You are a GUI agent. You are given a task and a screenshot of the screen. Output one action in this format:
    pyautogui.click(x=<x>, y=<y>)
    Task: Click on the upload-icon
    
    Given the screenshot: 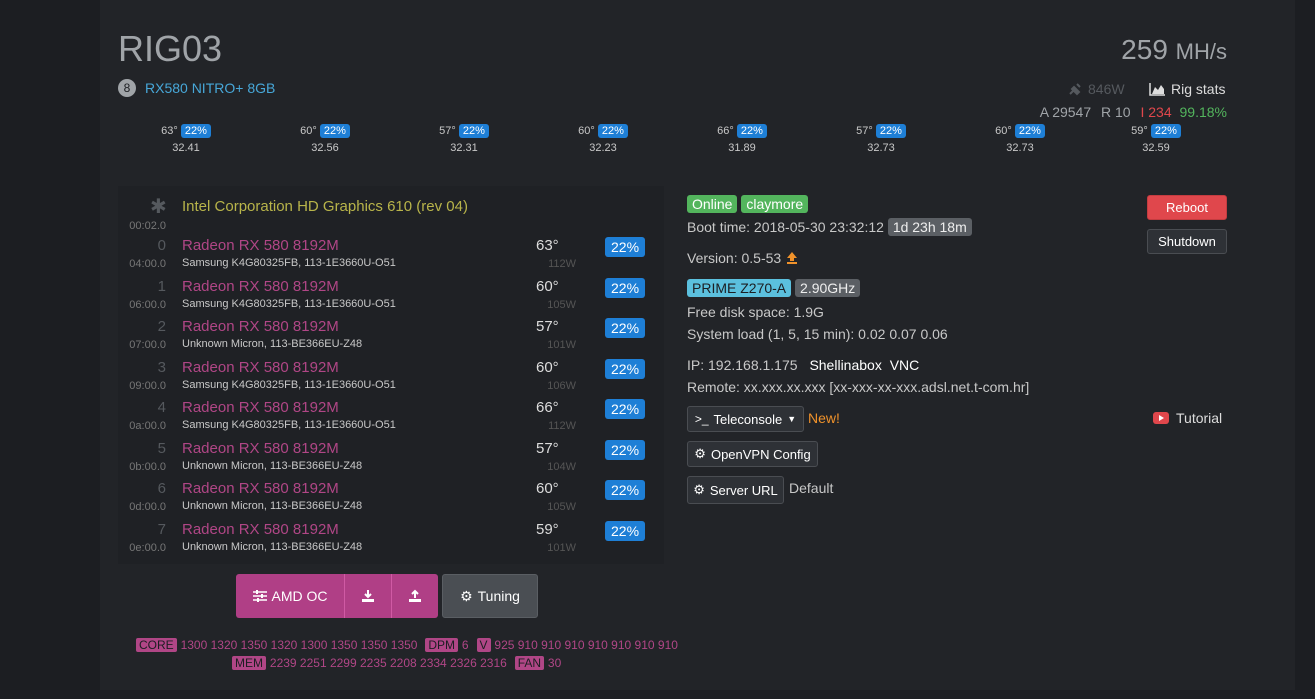 What is the action you would take?
    pyautogui.click(x=415, y=596)
    